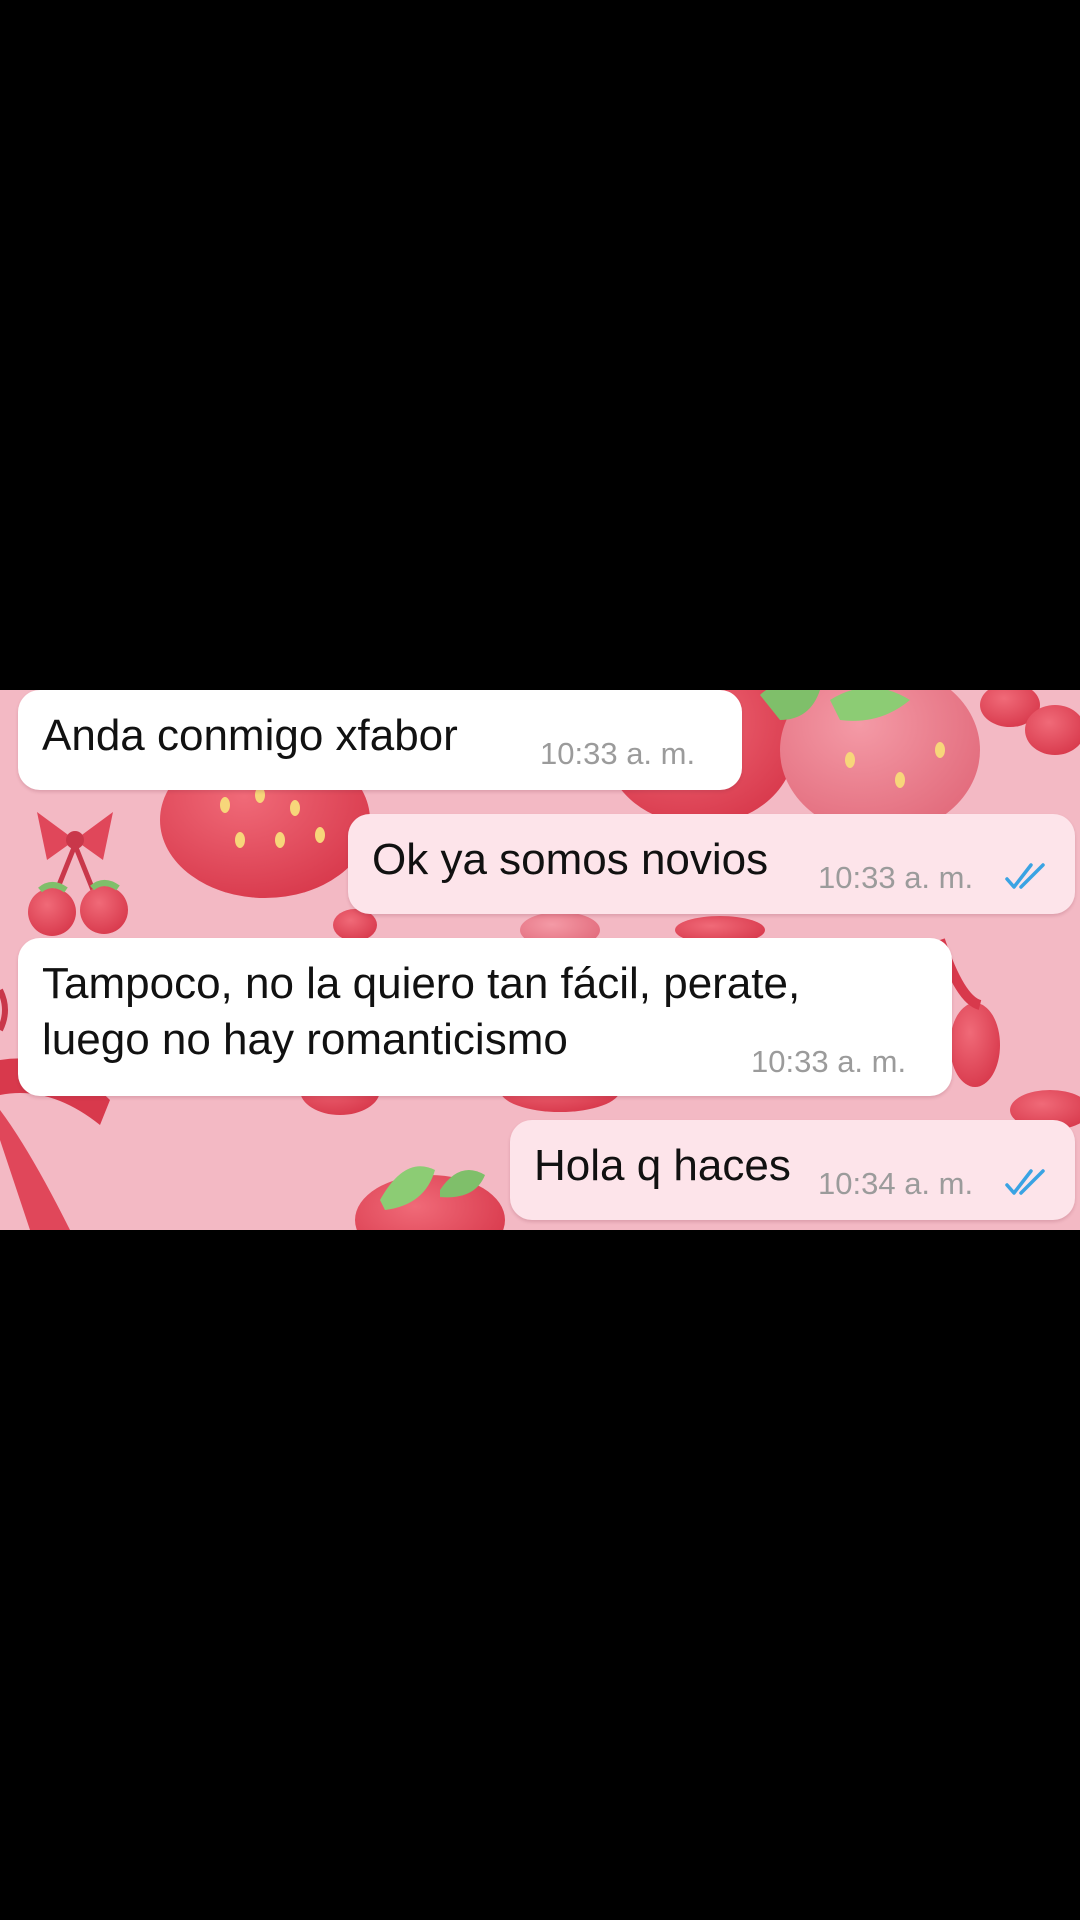 Image resolution: width=1080 pixels, height=1920 pixels. Describe the element at coordinates (250, 735) in the screenshot. I see `message-text: Anda conmigo xfabor` at that location.